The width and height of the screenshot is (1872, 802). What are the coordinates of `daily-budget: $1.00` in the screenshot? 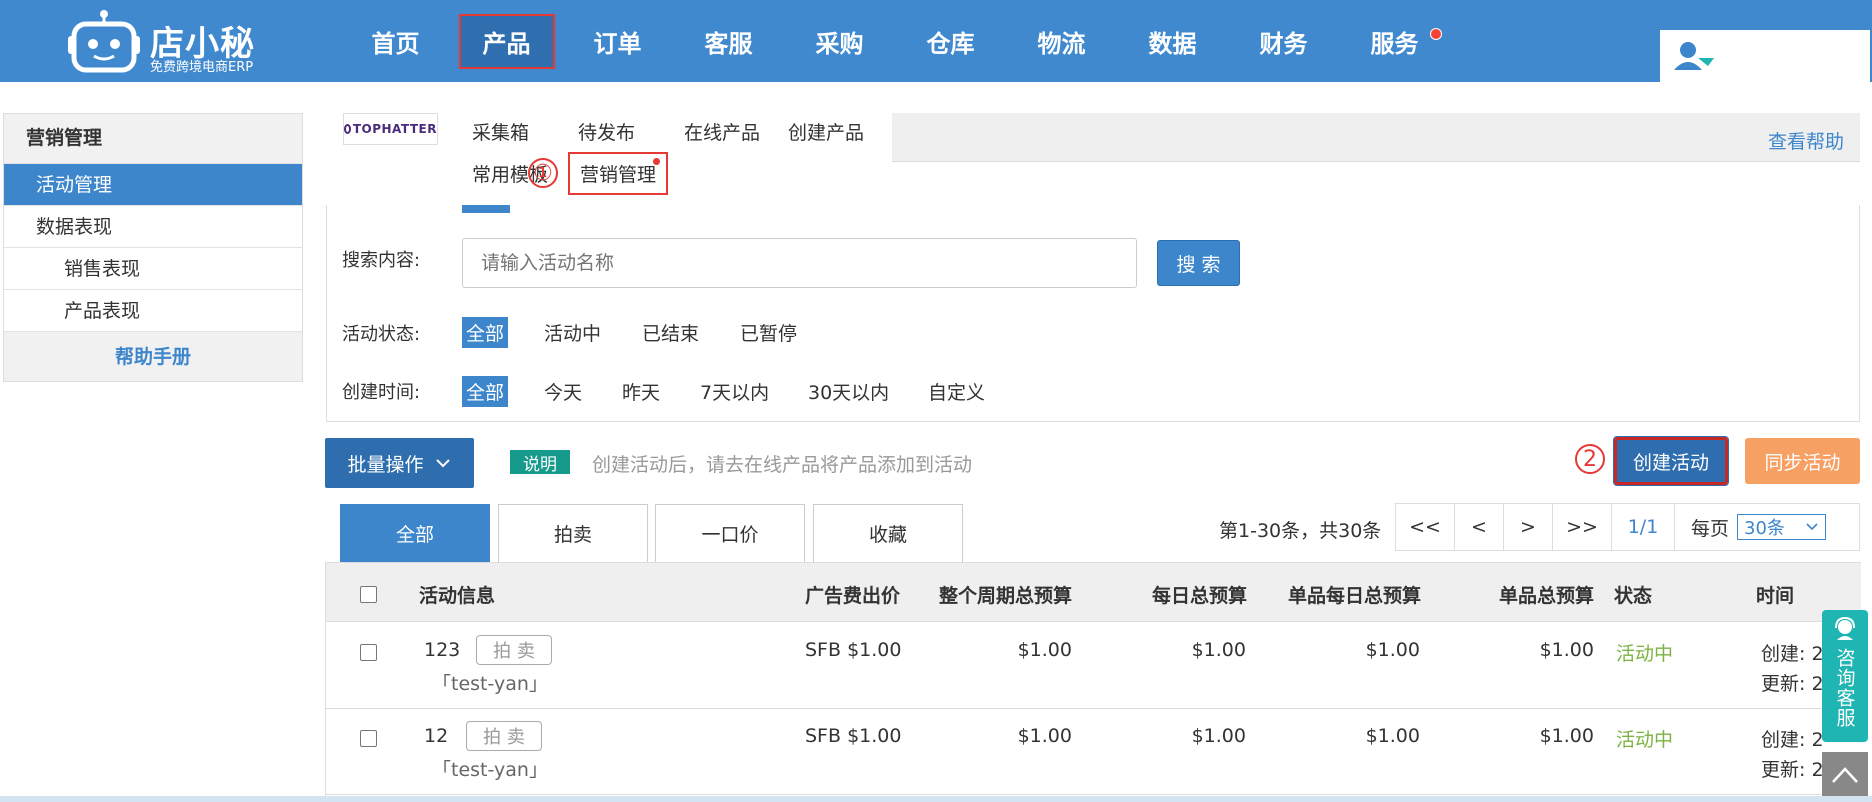 It's located at (1218, 736).